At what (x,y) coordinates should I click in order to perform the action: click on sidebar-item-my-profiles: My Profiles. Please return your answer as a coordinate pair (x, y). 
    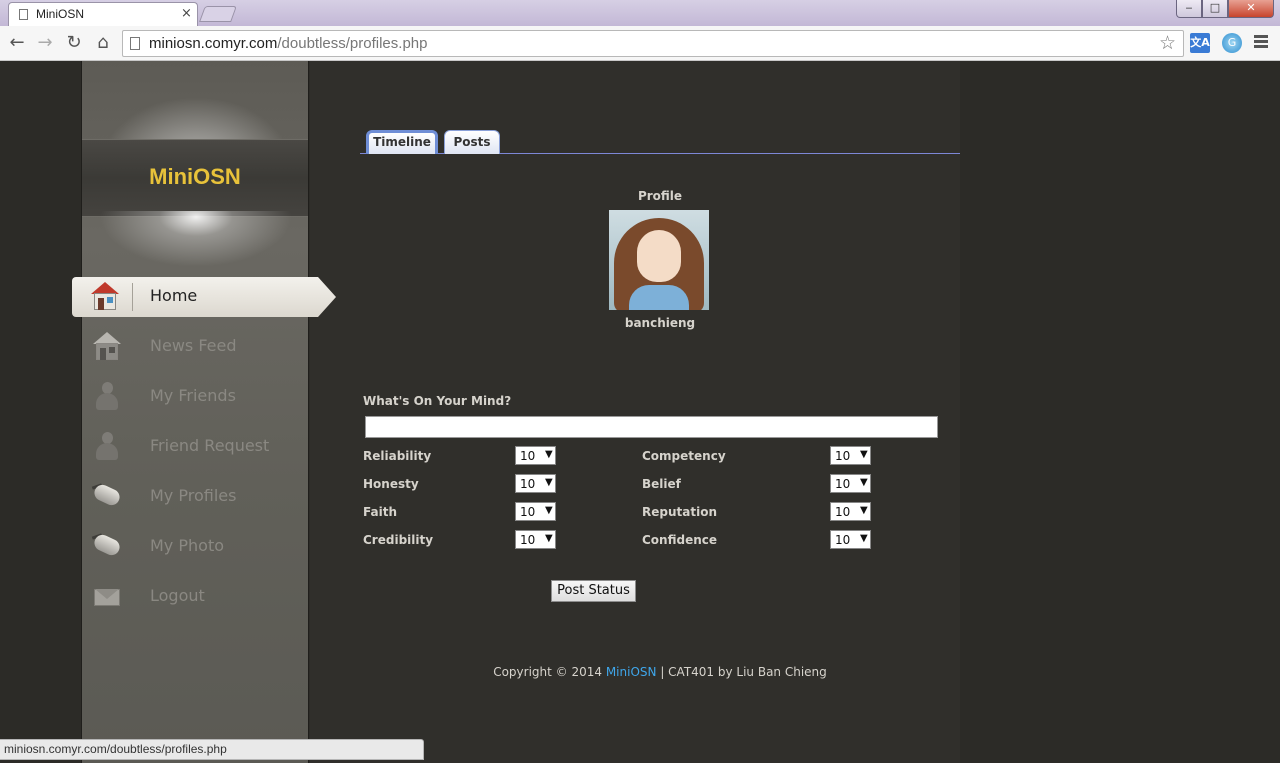
    Looking at the image, I should click on (195, 497).